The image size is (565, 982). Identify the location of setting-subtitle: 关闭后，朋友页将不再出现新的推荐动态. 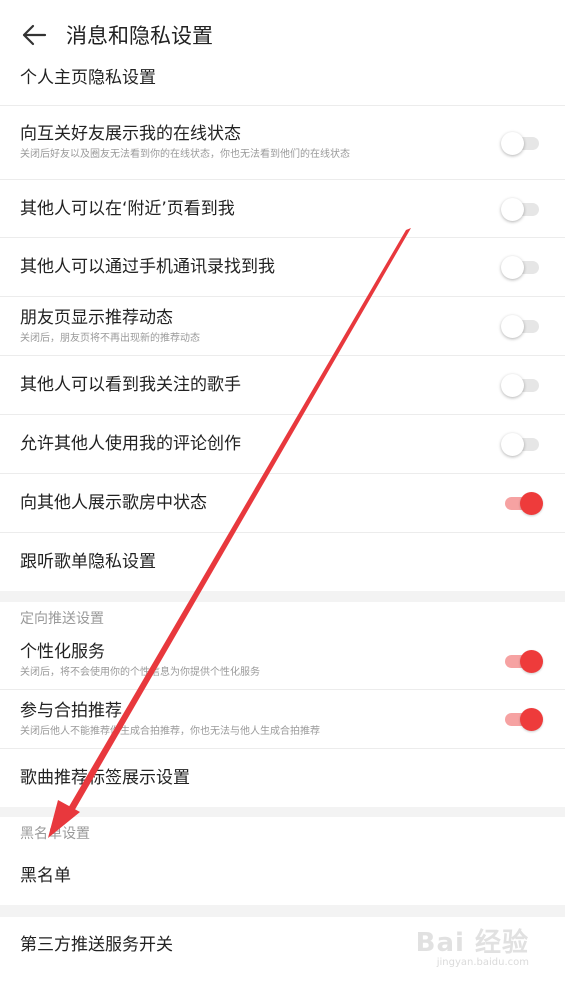
(110, 338).